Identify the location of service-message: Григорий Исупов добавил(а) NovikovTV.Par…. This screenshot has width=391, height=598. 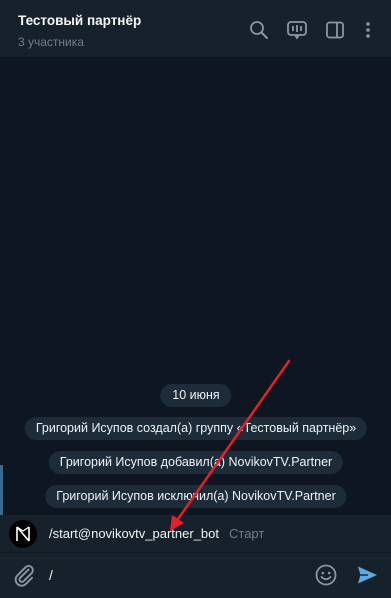
(196, 462).